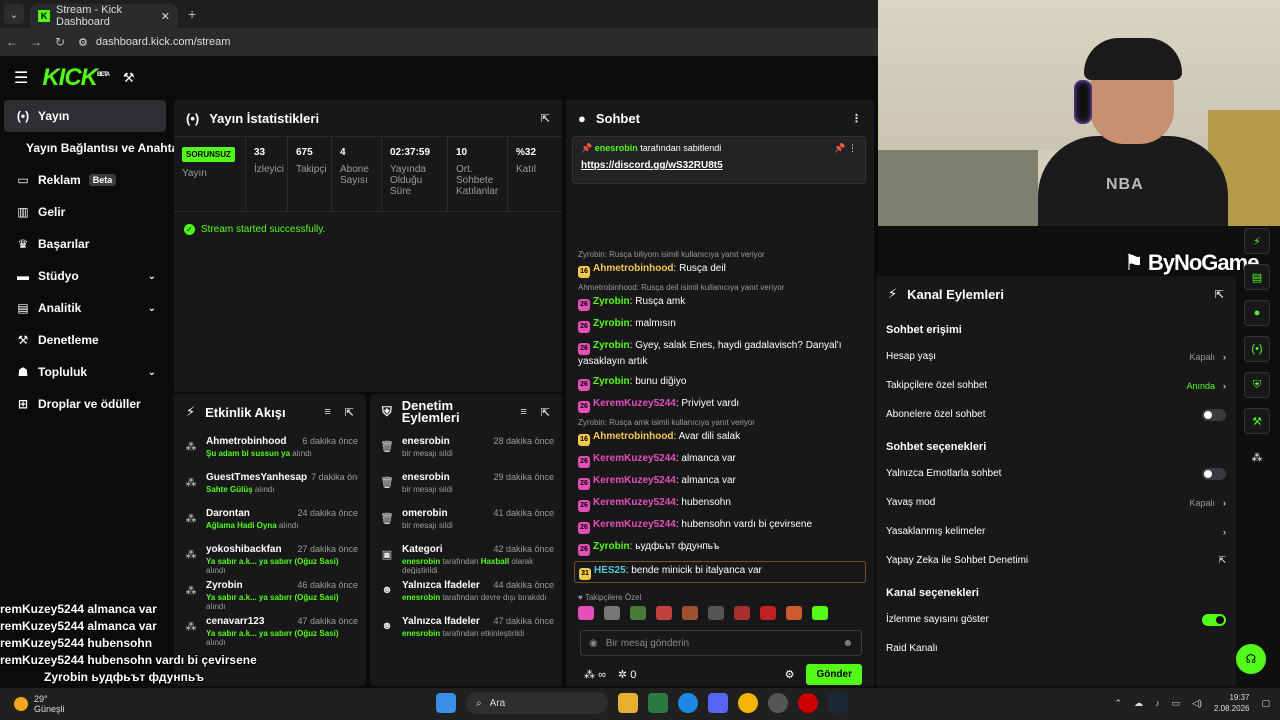  I want to click on reload-icon: ↻, so click(60, 42).